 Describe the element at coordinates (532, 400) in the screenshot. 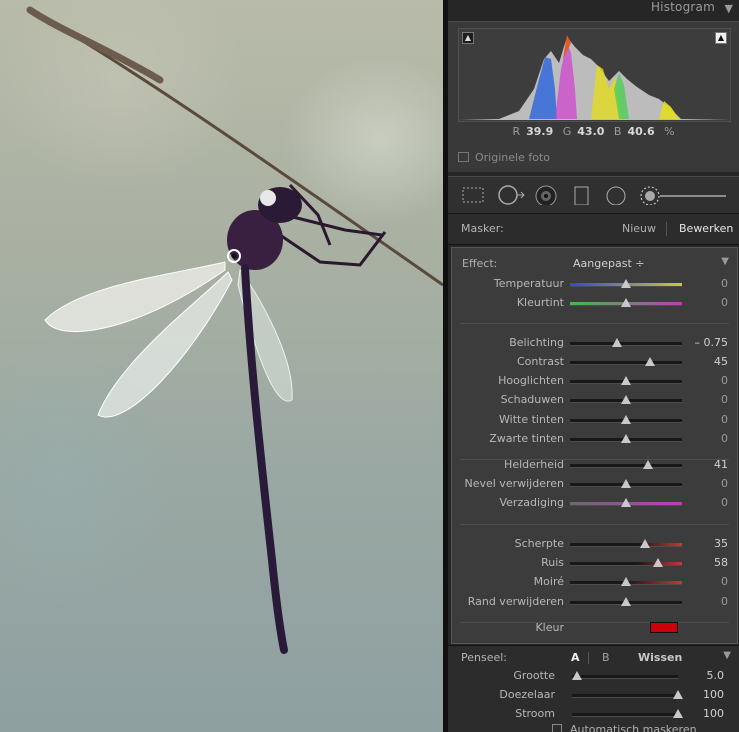

I see `slider-label: Schaduwen` at that location.